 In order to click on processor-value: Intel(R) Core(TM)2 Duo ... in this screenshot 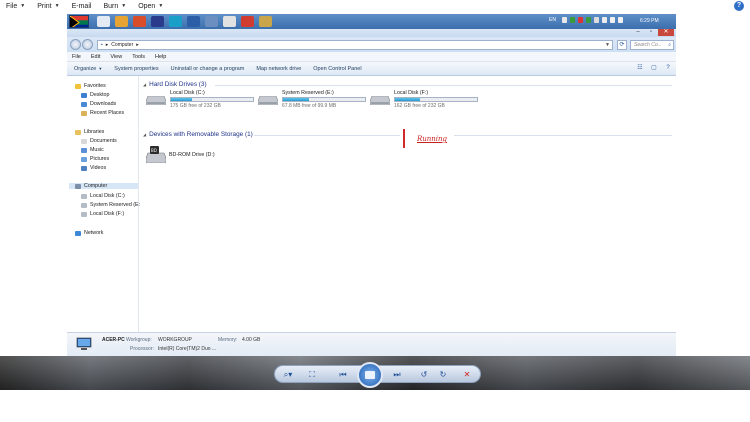, I will do `click(187, 349)`.